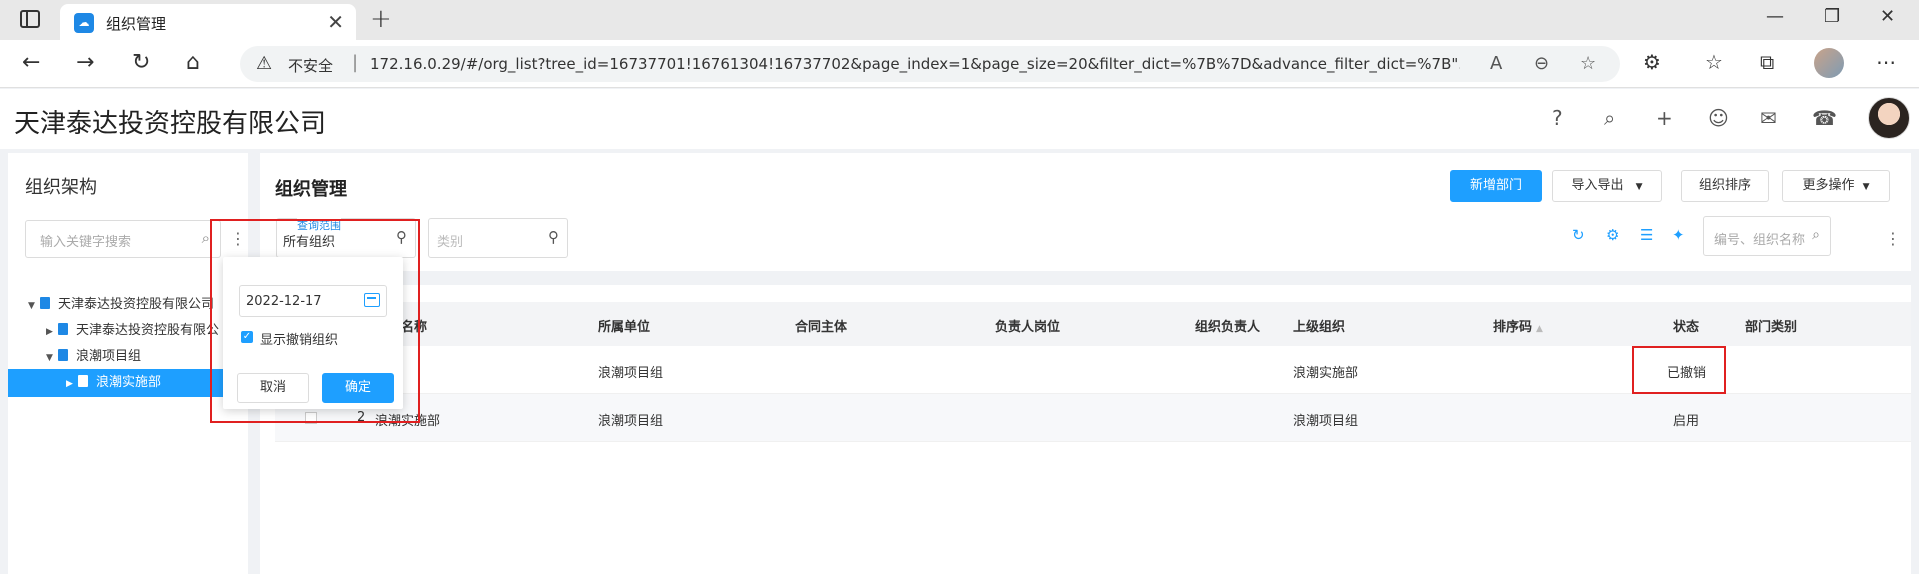  I want to click on import-export-label: 导入导出, so click(1597, 185).